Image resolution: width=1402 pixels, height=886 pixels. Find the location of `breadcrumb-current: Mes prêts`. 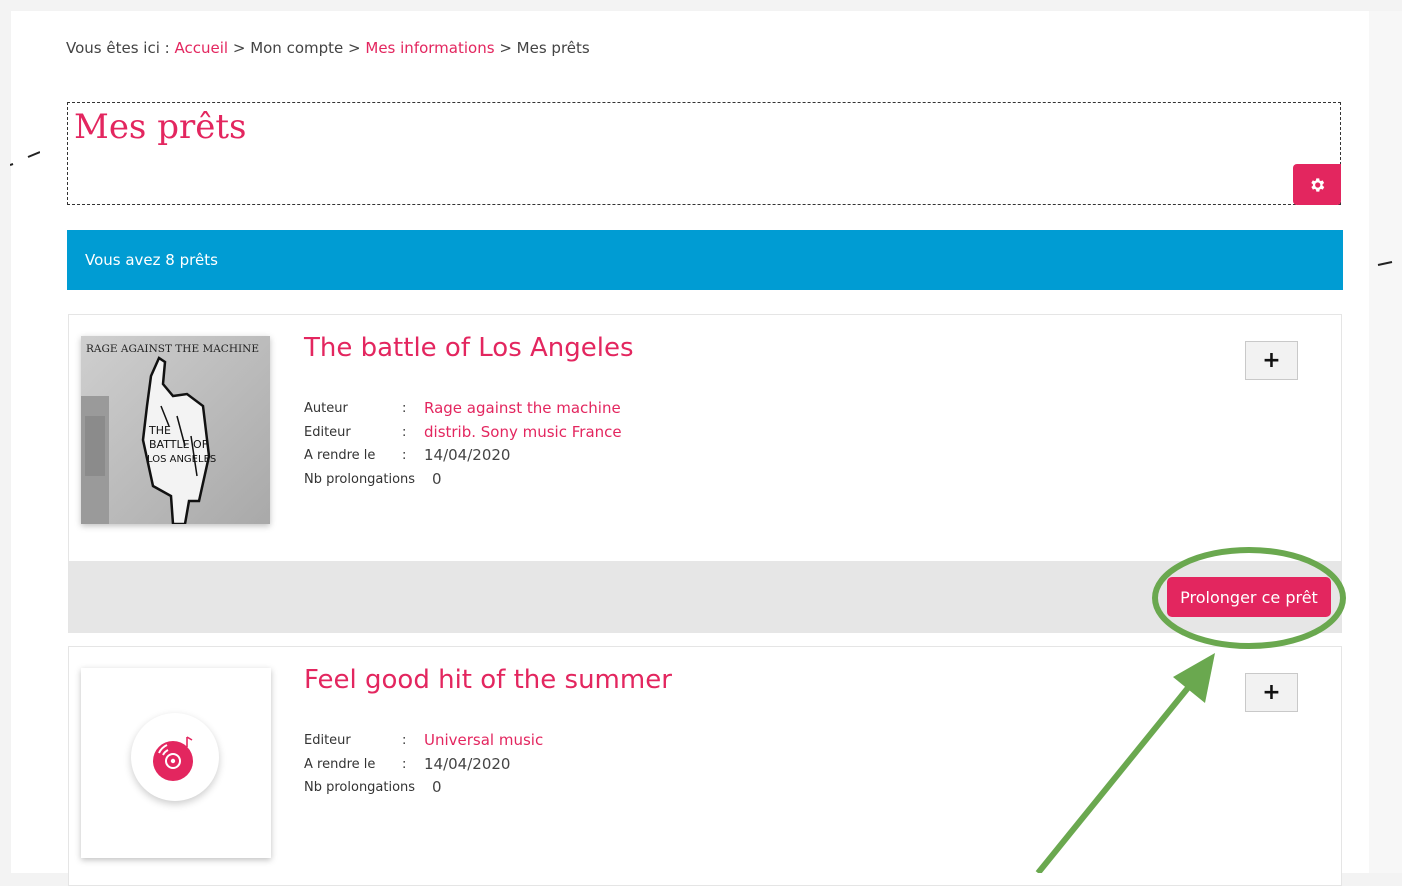

breadcrumb-current: Mes prêts is located at coordinates (553, 48).